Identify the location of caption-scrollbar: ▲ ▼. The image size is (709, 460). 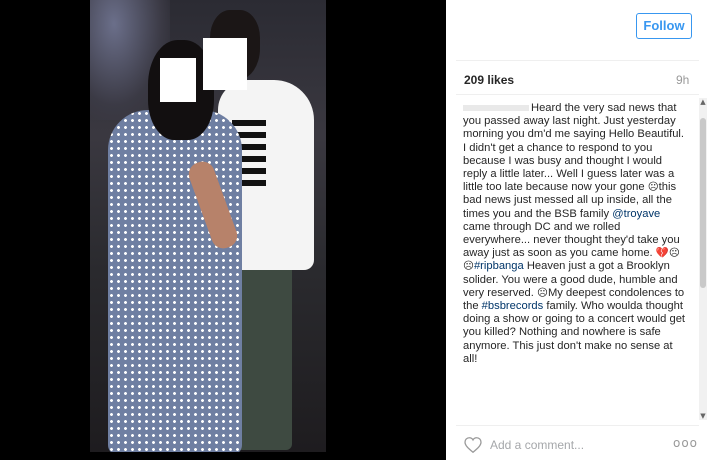
(703, 259).